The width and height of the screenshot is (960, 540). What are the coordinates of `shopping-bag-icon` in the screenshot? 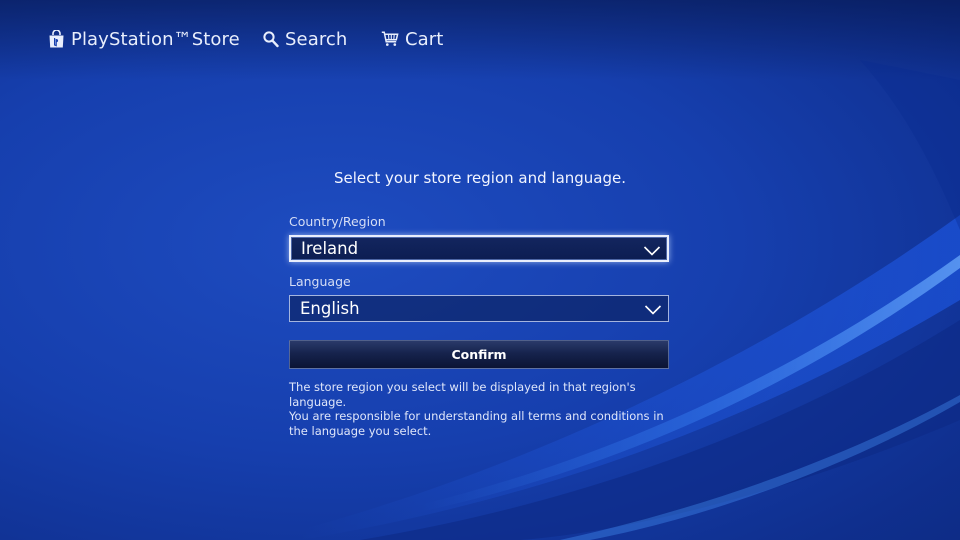 It's located at (56, 39).